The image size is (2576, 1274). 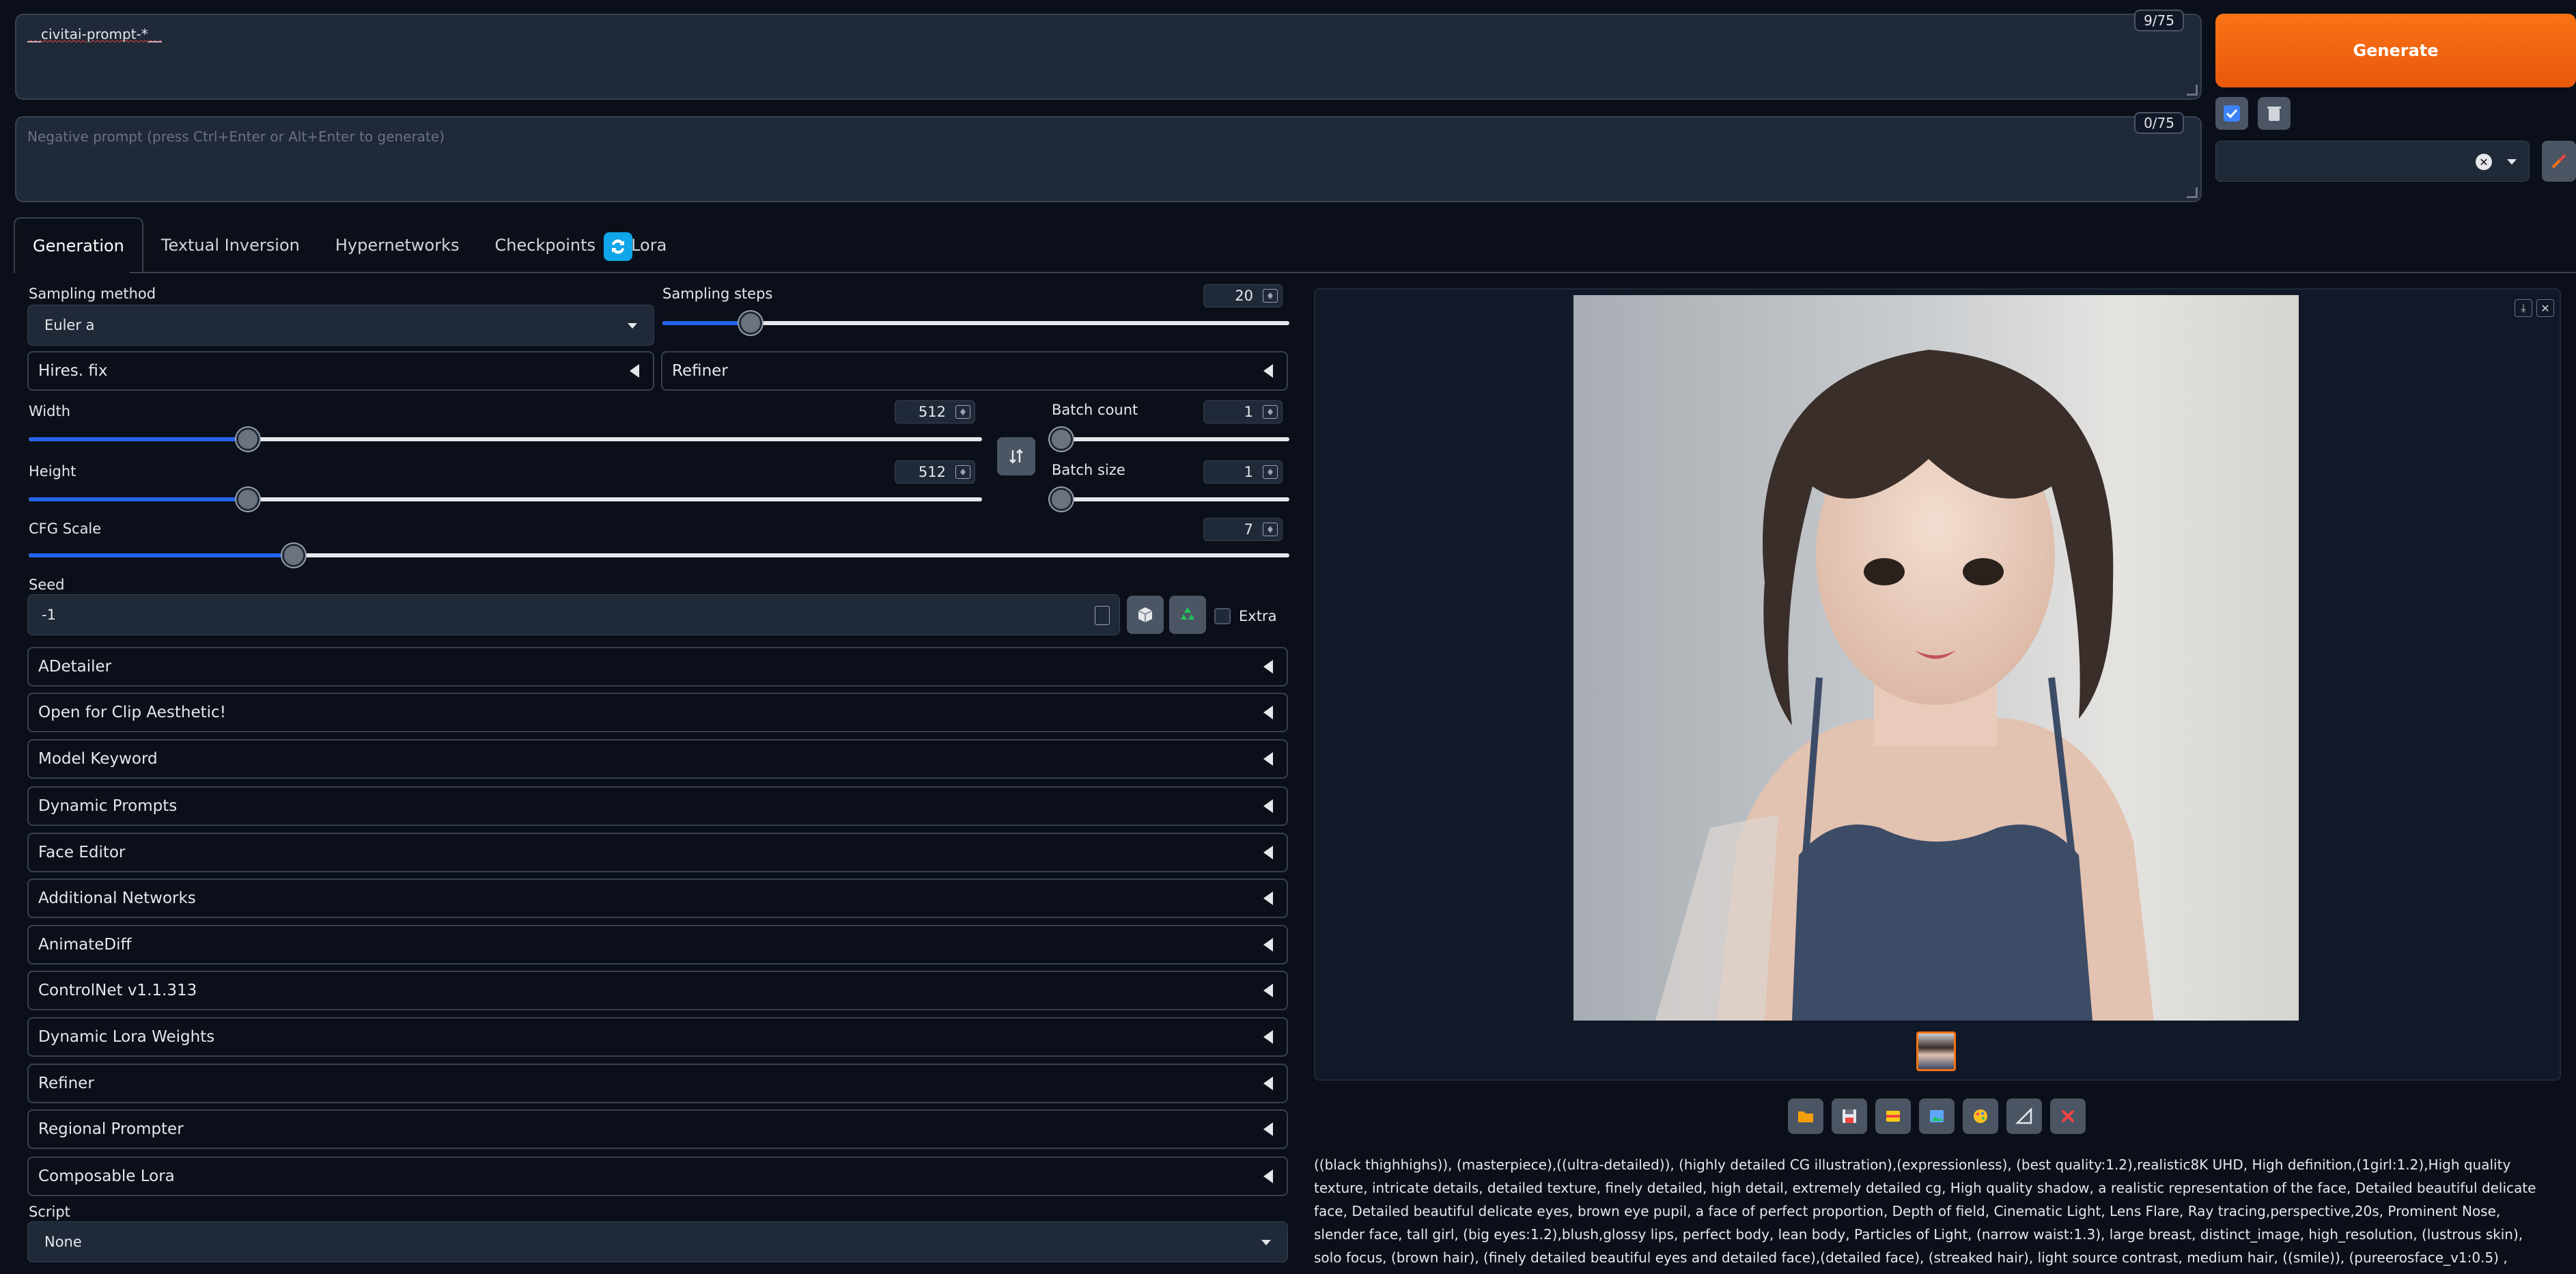 I want to click on recycle-icon, so click(x=1187, y=614).